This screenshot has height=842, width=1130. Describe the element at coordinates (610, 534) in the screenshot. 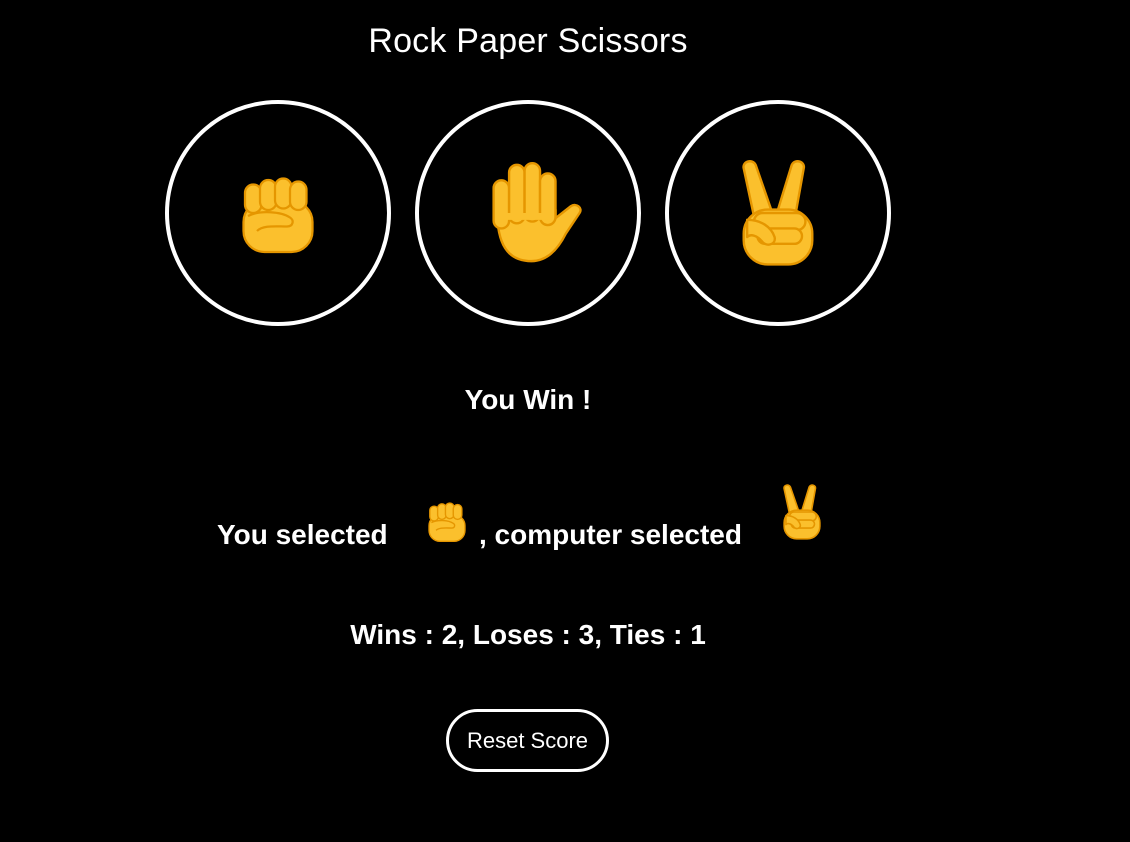

I see `computer-selection-label: , computer selected` at that location.